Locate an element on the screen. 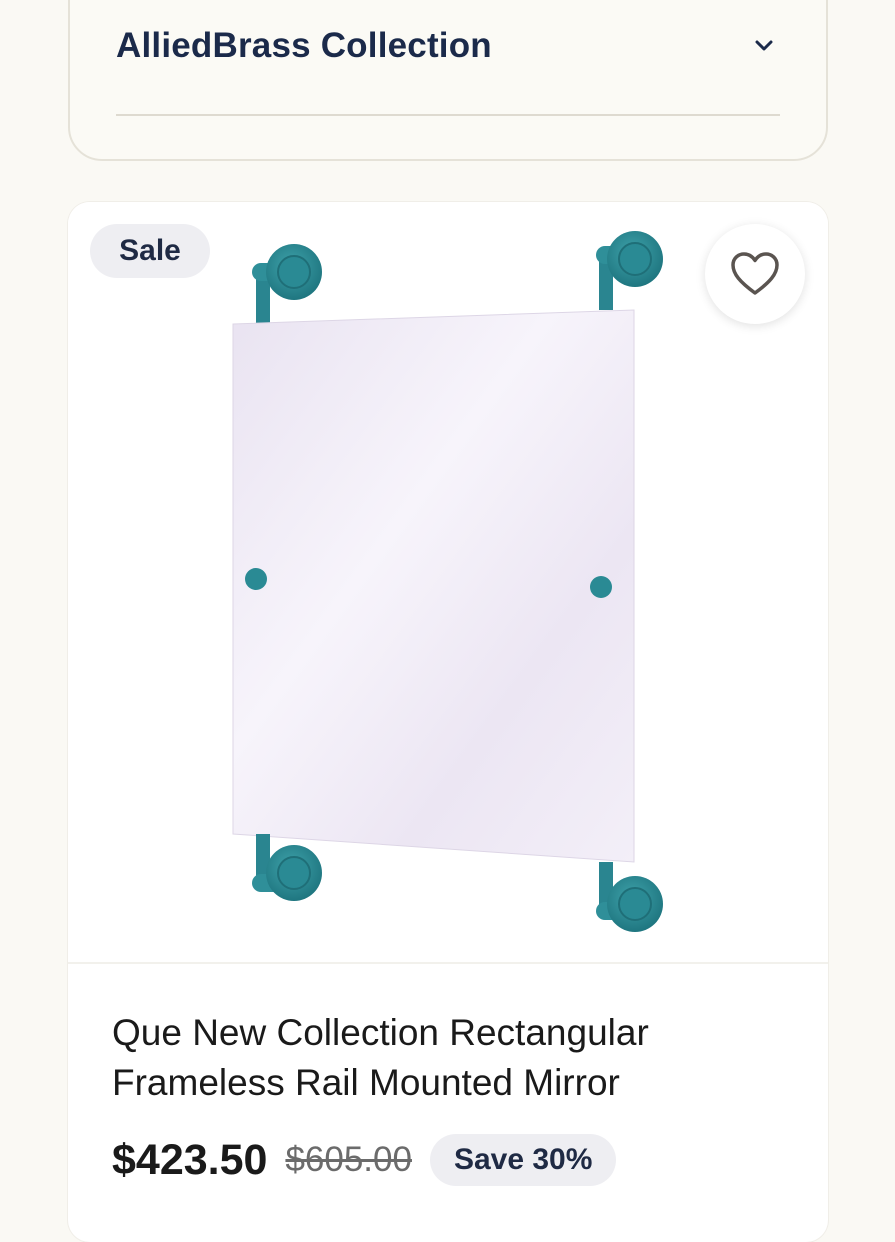 Image resolution: width=895 pixels, height=1242 pixels. original-price: $605.00 is located at coordinates (348, 1159).